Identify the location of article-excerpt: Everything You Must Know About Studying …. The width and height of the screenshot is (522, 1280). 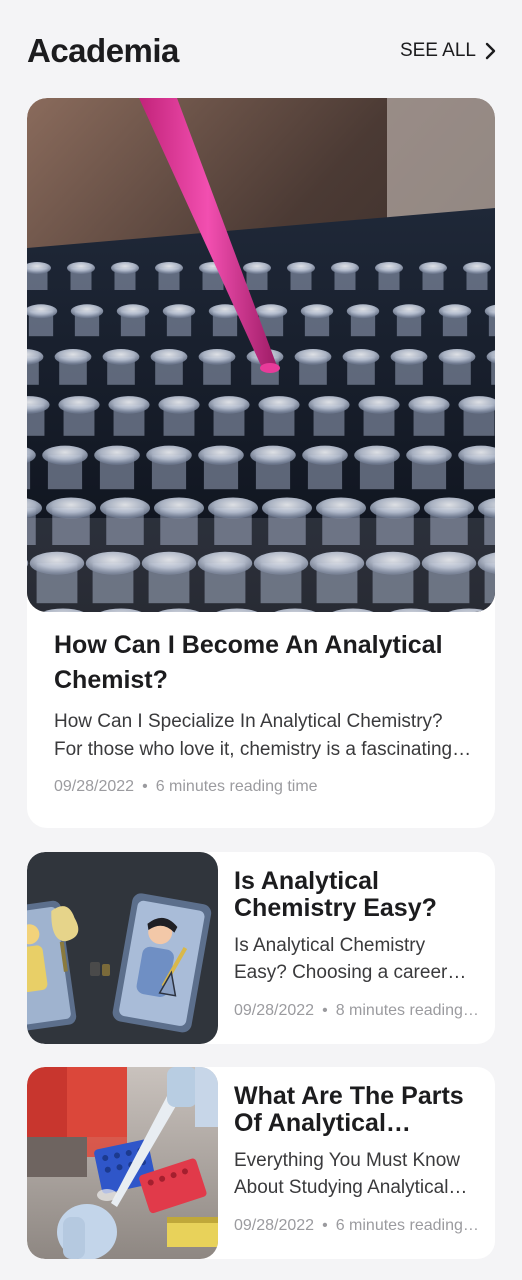
(347, 1174).